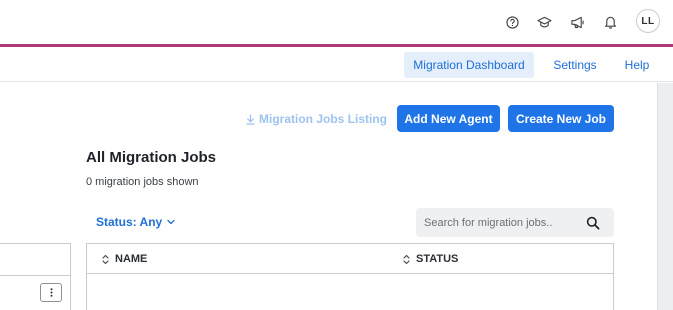 The width and height of the screenshot is (673, 310). What do you see at coordinates (665, 196) in the screenshot?
I see `scrollbar-track` at bounding box center [665, 196].